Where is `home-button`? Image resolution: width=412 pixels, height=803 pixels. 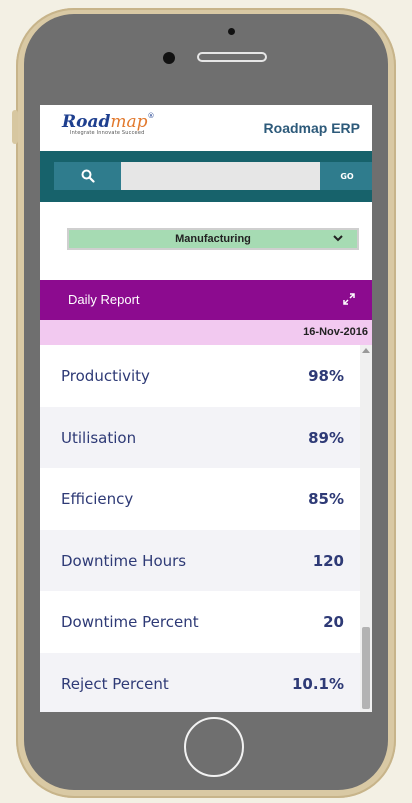
home-button is located at coordinates (214, 747).